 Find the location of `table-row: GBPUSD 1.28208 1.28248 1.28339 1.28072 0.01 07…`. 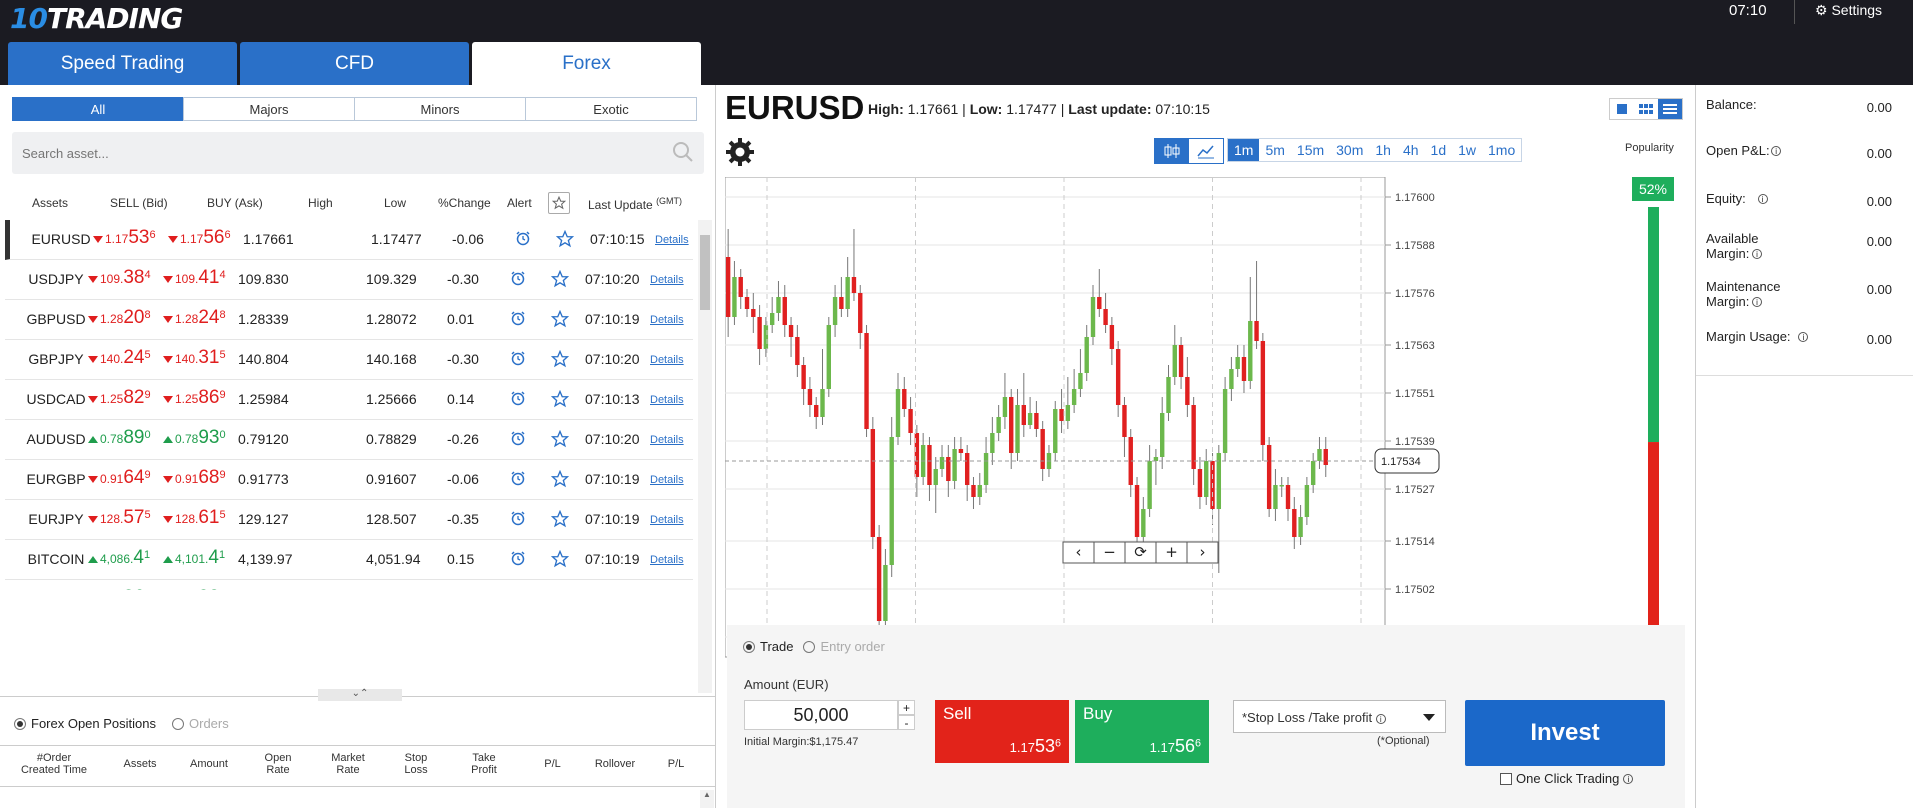

table-row: GBPUSD 1.28208 1.28248 1.28339 1.28072 0.01 07… is located at coordinates (349, 320).